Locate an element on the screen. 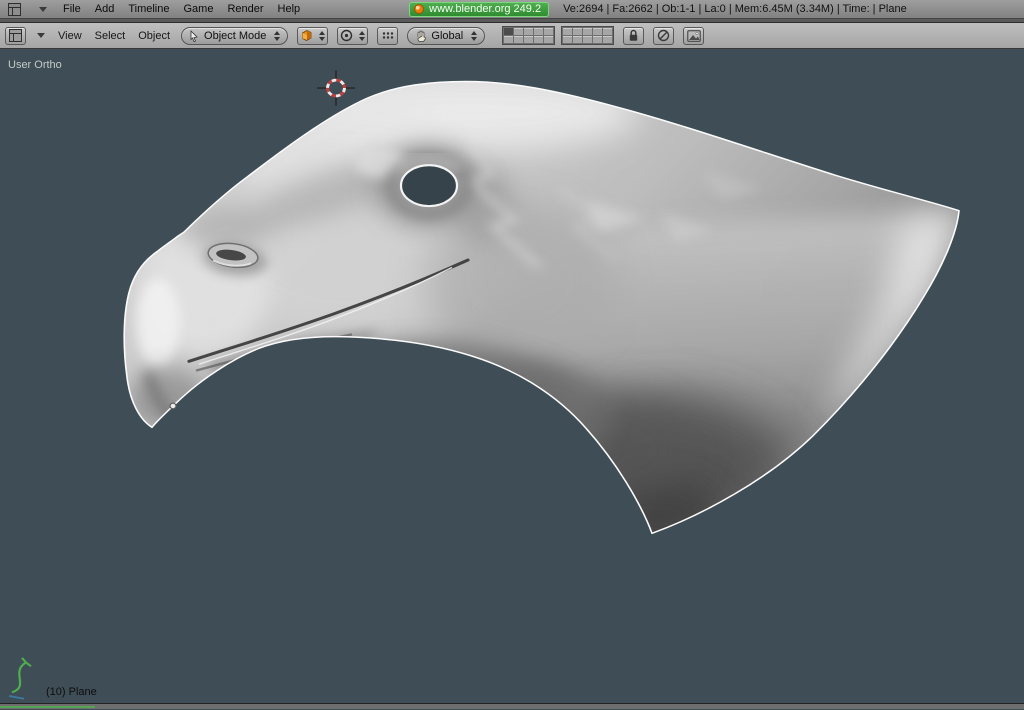 This screenshot has height=710, width=1024. proportional-edit-button is located at coordinates (664, 35).